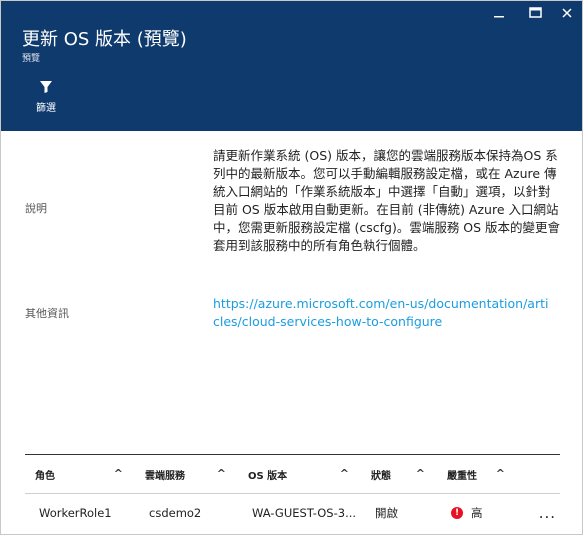 Image resolution: width=583 pixels, height=535 pixels. What do you see at coordinates (299, 474) in the screenshot?
I see `column-header-os-version: OS 版本 ^` at bounding box center [299, 474].